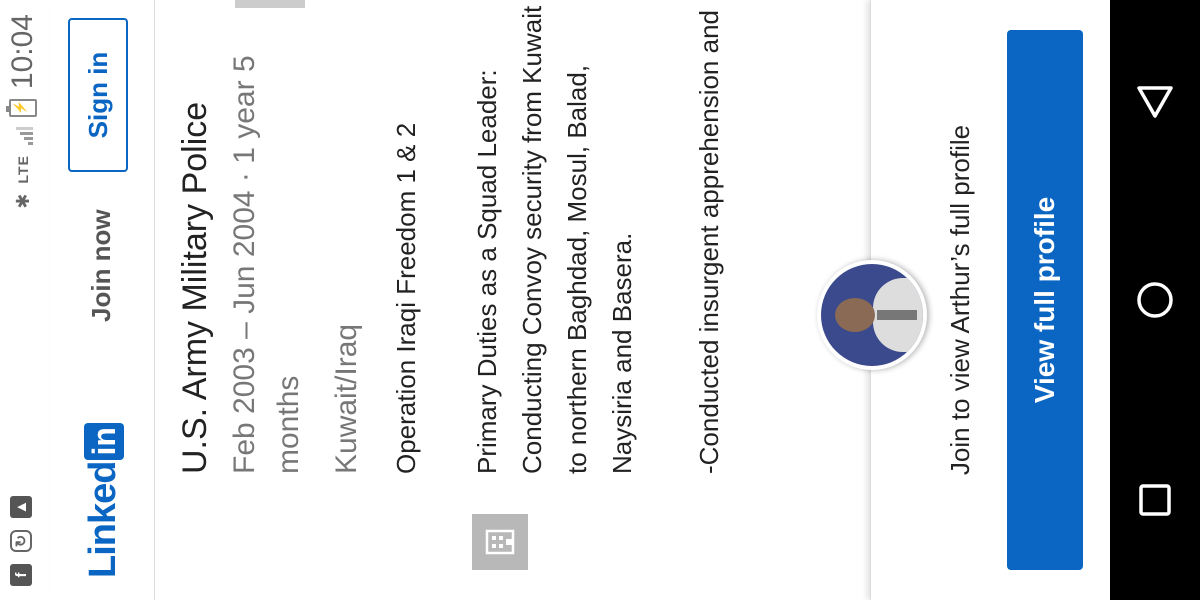 This screenshot has height=600, width=1200. What do you see at coordinates (23, 108) in the screenshot?
I see `battery-icon` at bounding box center [23, 108].